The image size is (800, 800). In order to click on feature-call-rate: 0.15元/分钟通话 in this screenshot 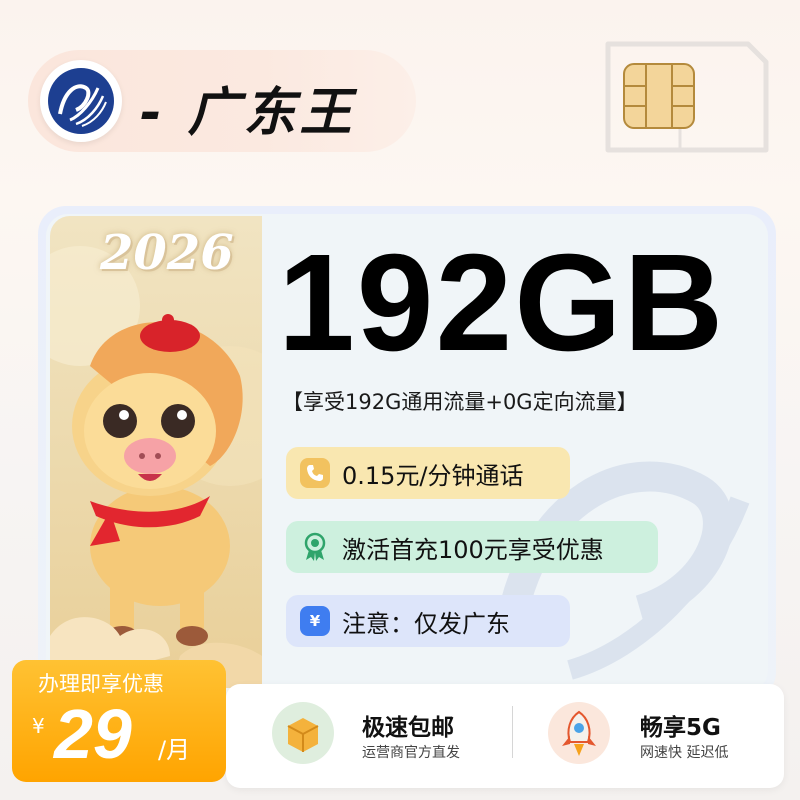, I will do `click(428, 473)`.